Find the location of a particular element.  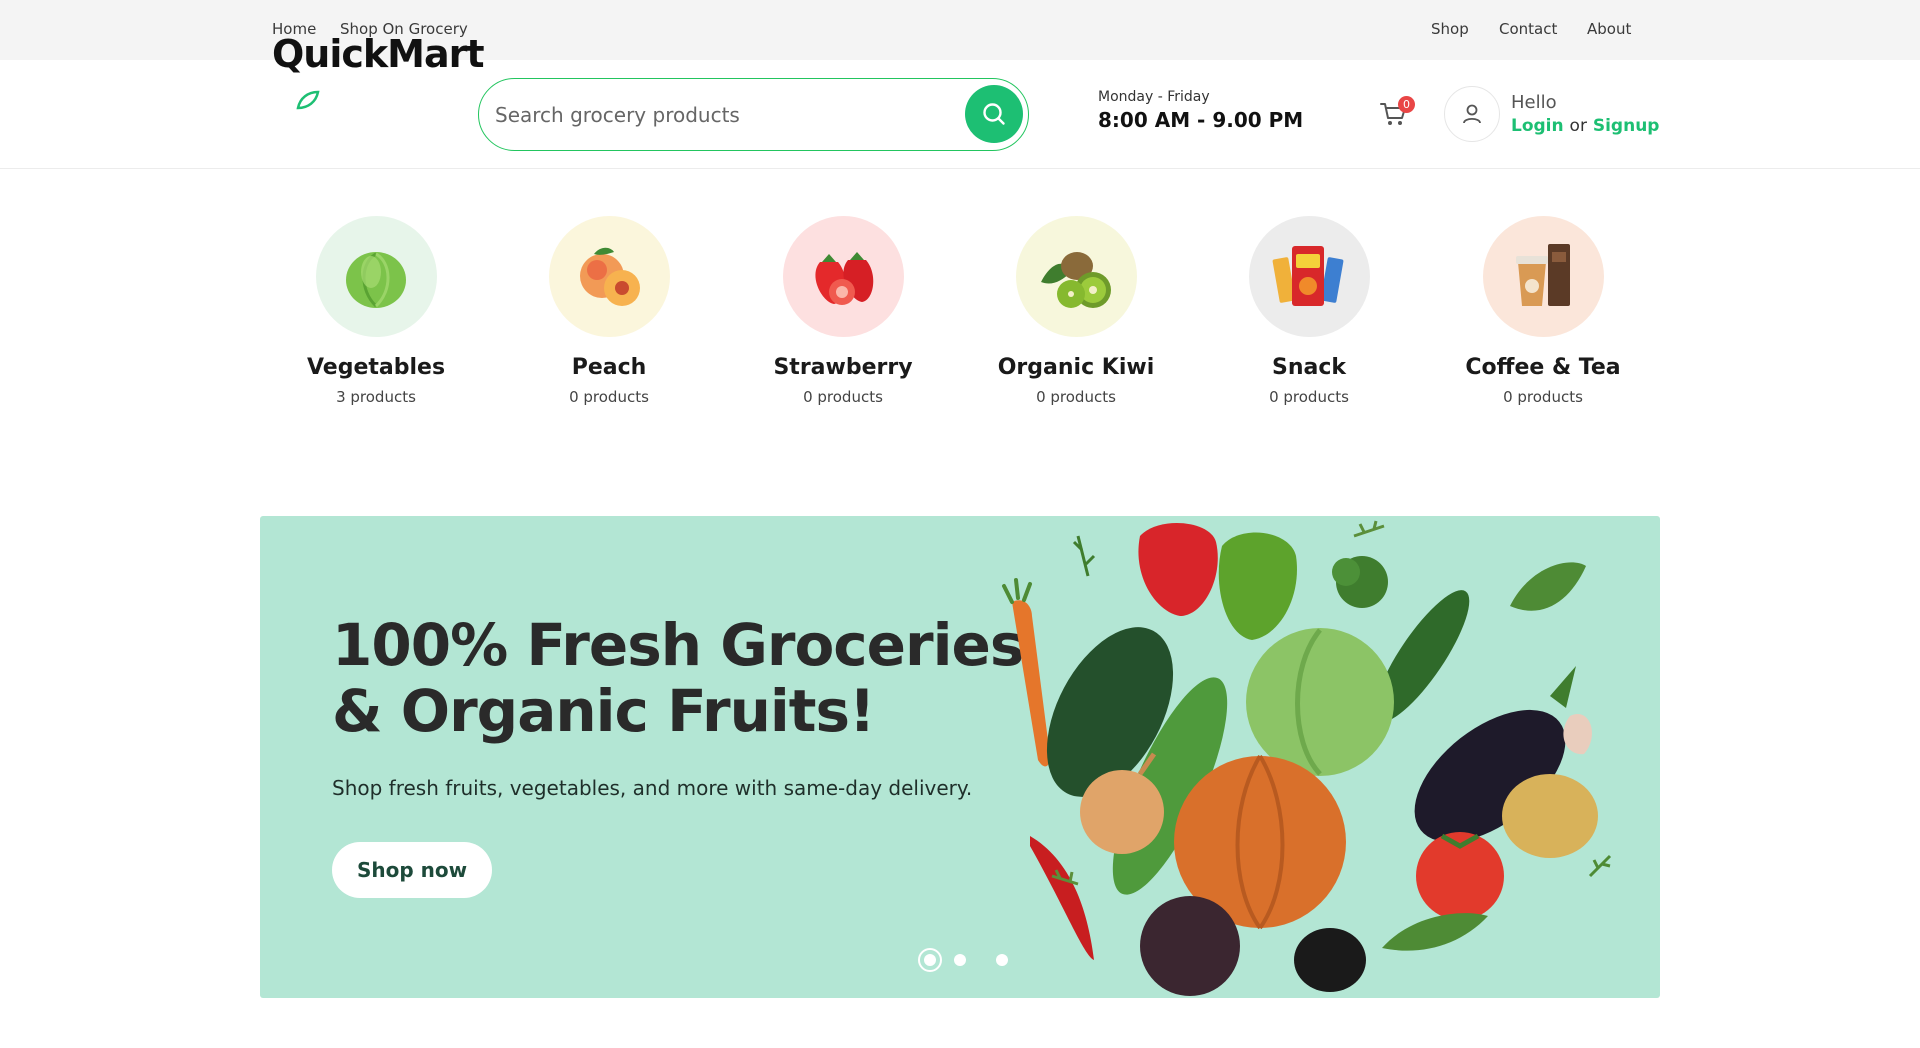

category-count: 3 products is located at coordinates (376, 397).